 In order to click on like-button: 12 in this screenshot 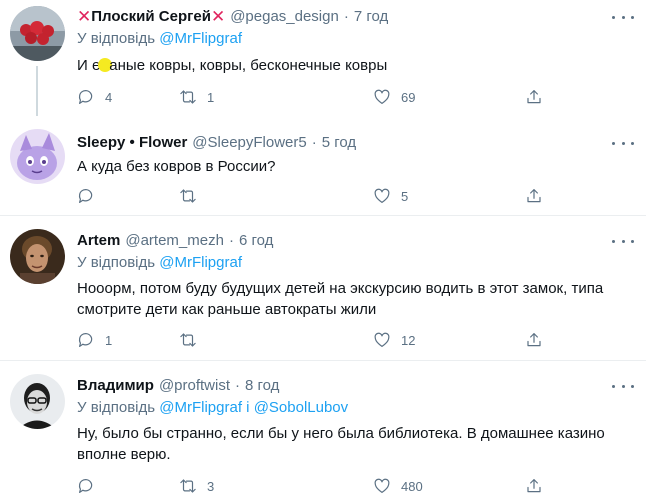, I will do `click(394, 340)`.